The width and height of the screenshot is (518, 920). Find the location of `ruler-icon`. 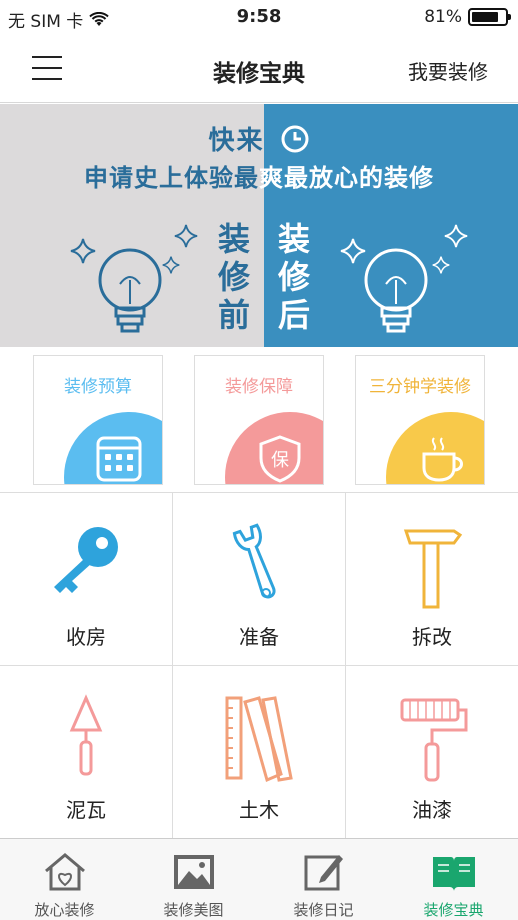

ruler-icon is located at coordinates (259, 739).